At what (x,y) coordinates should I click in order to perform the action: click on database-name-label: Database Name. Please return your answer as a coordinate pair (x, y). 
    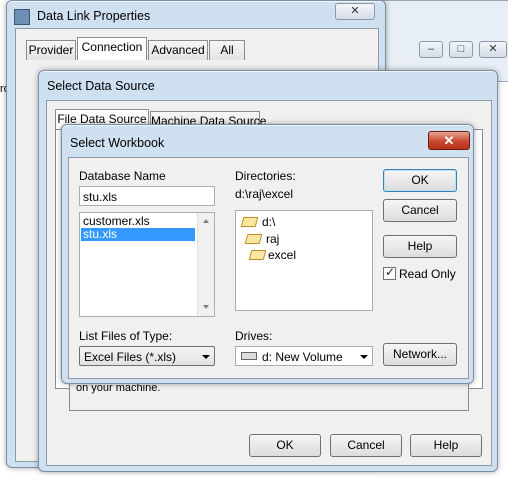
    Looking at the image, I should click on (122, 176).